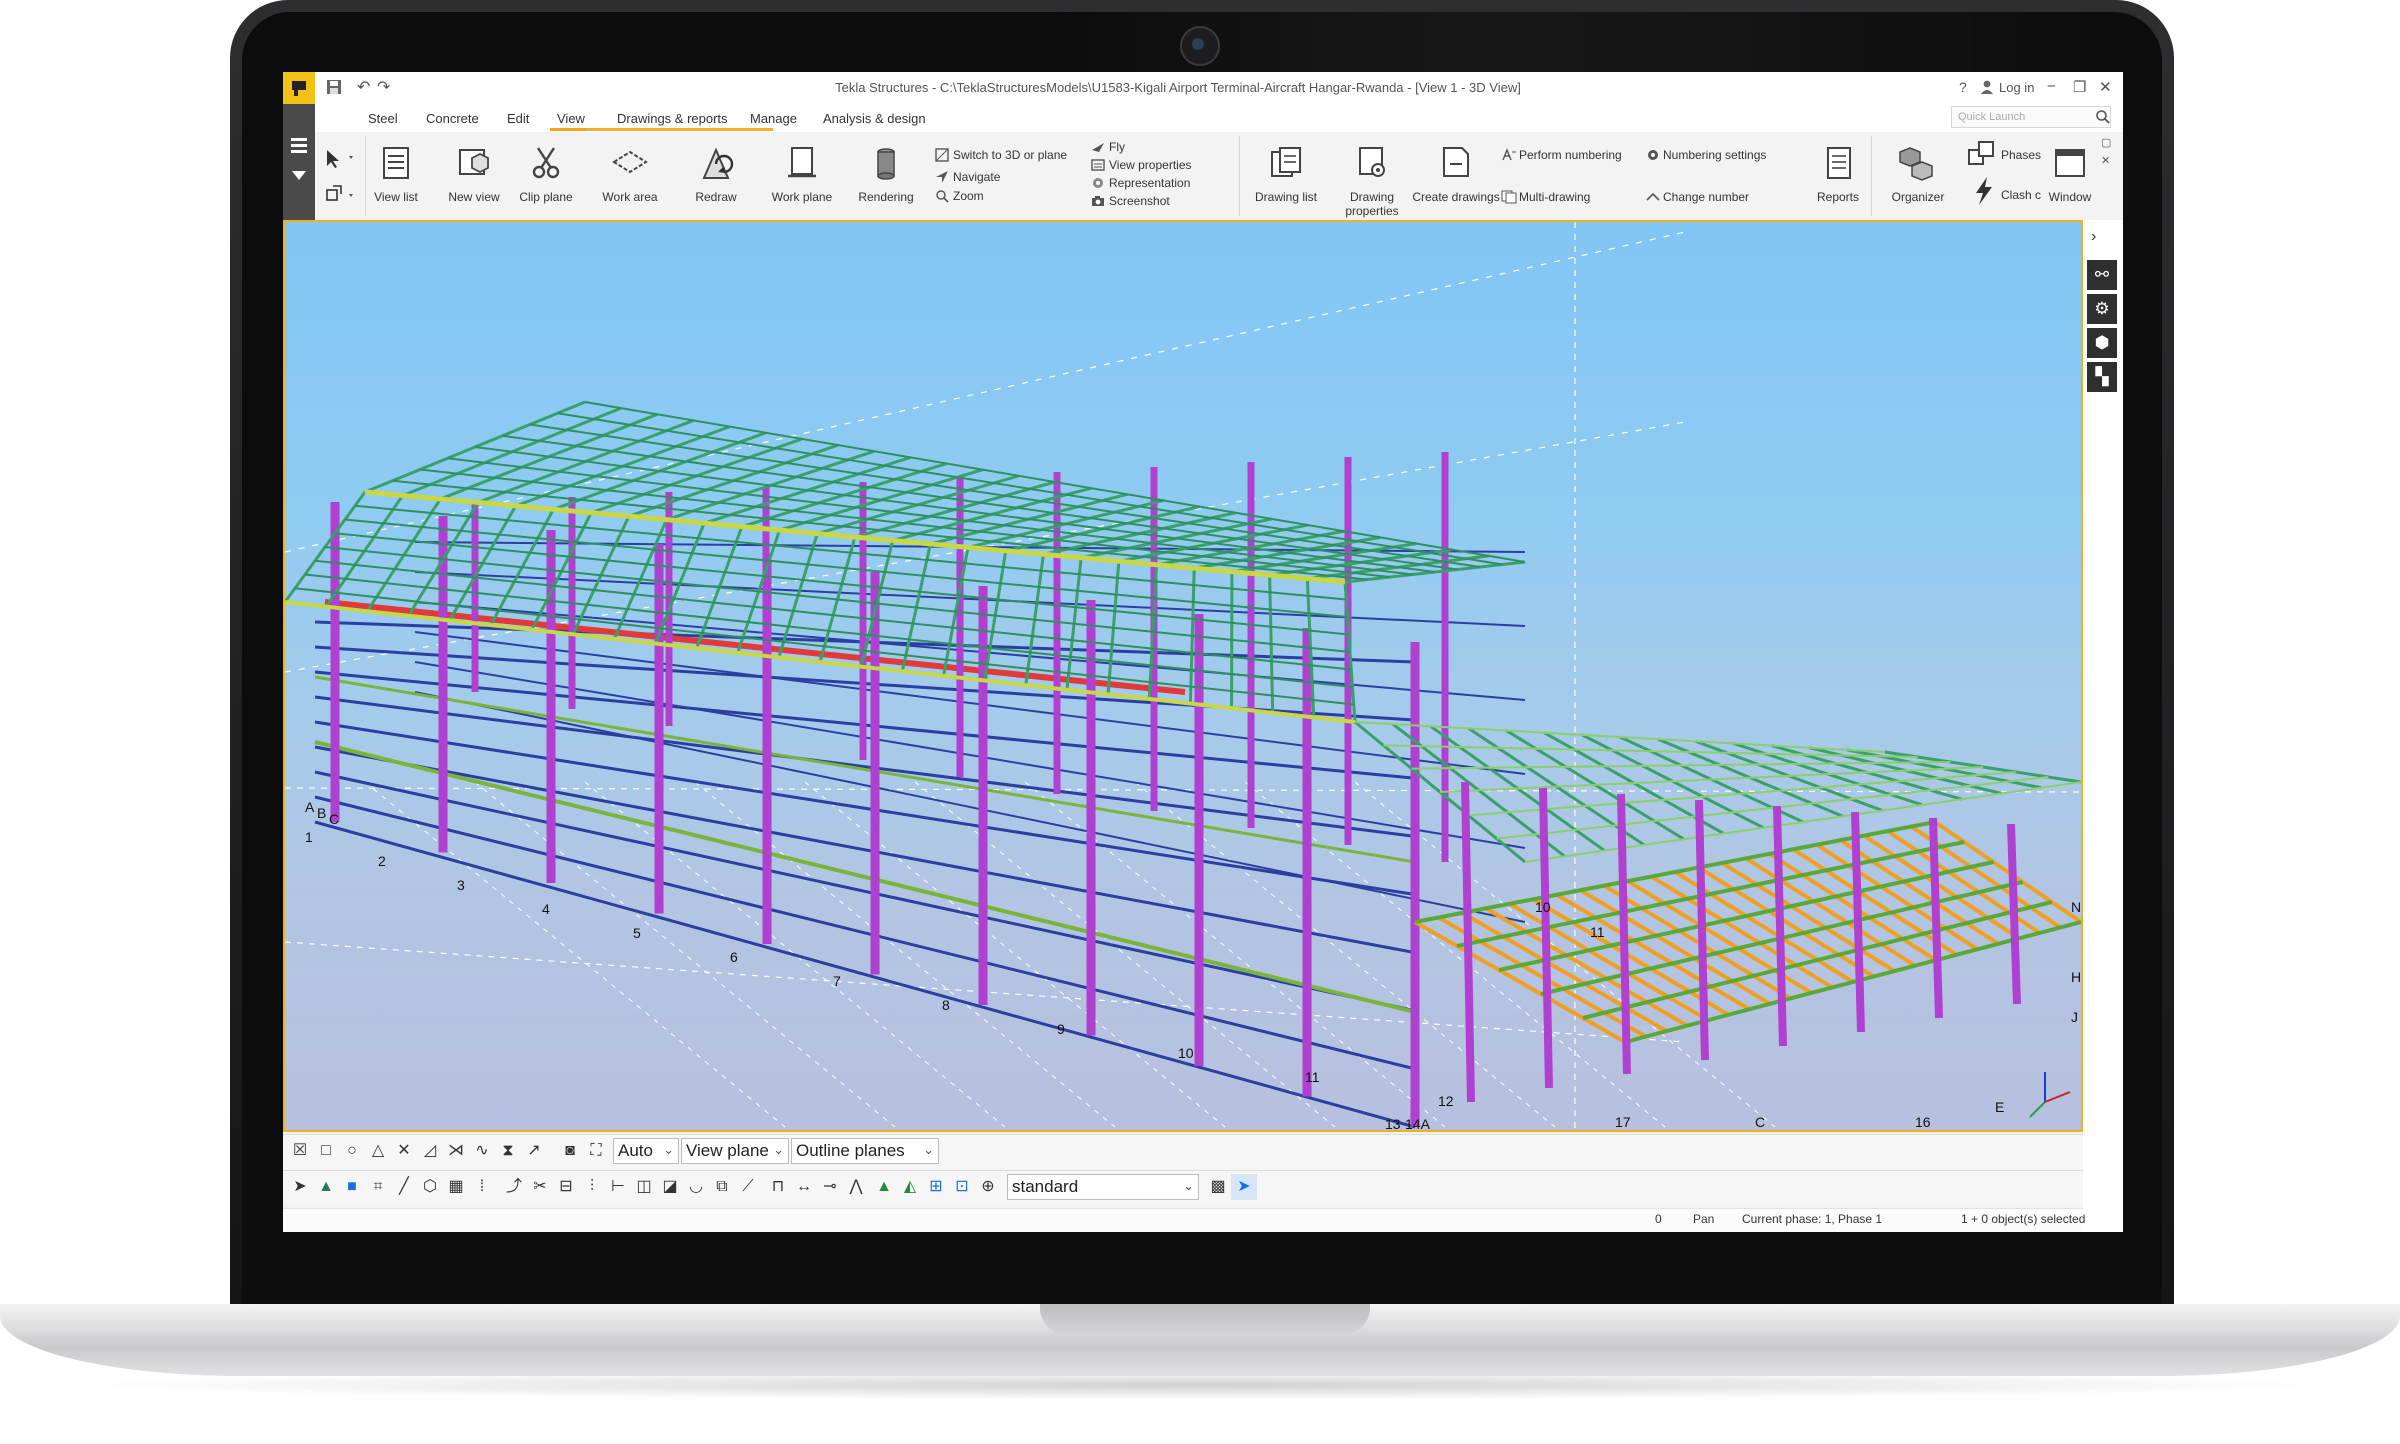  What do you see at coordinates (830, 1187) in the screenshot?
I see `snap-midpoint-icon: ⊸` at bounding box center [830, 1187].